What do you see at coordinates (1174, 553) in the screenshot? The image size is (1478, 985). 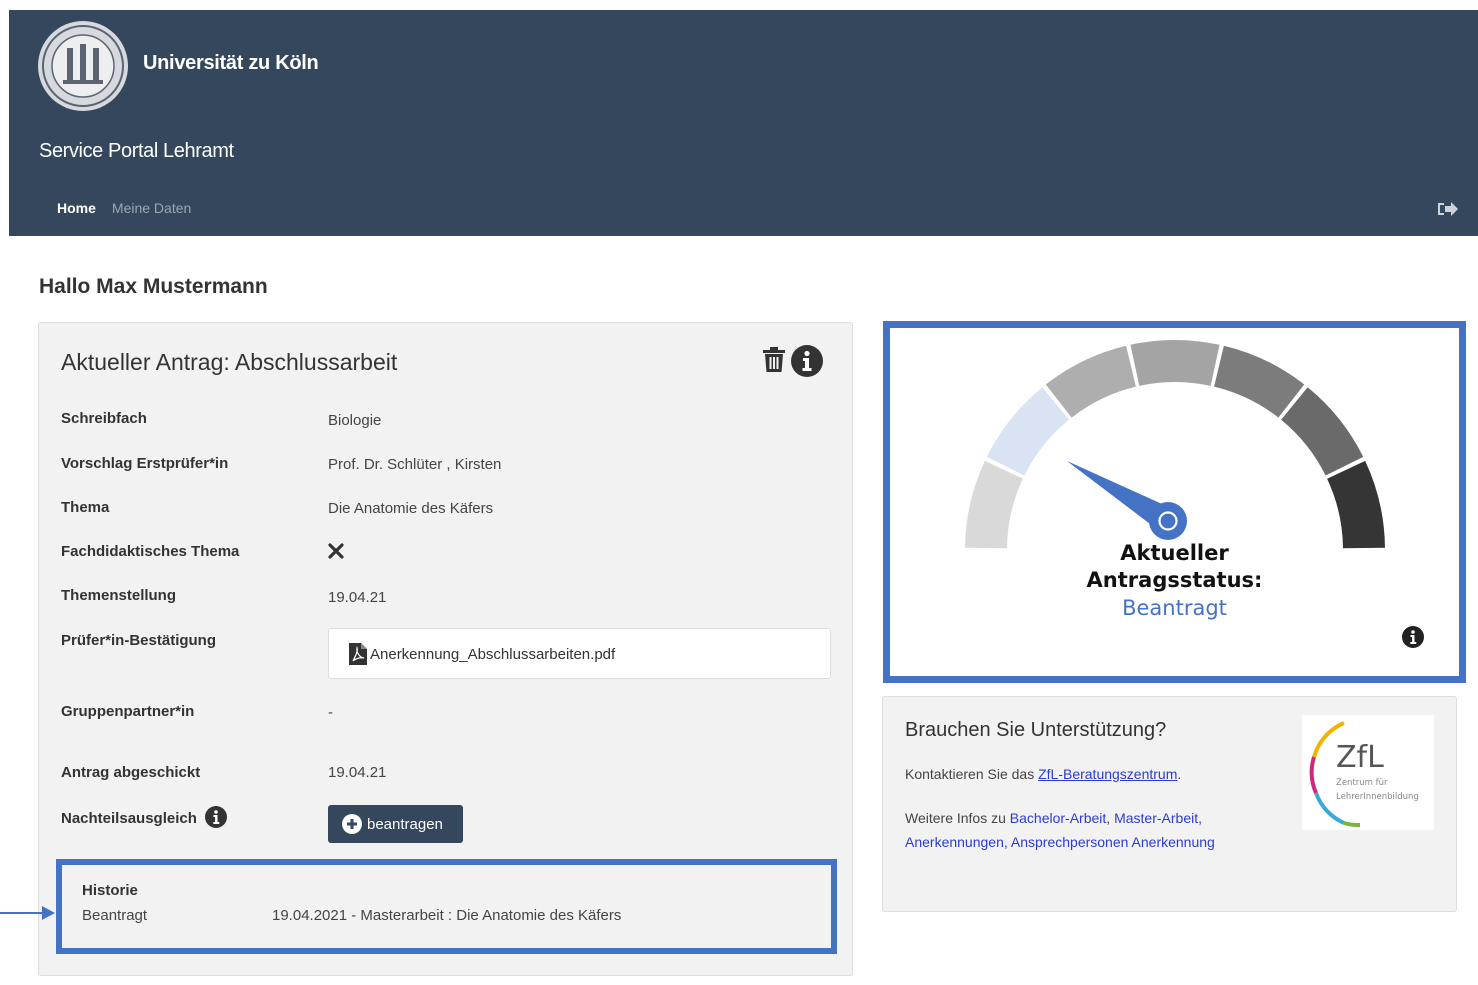 I see `status-label-line1: Aktueller` at bounding box center [1174, 553].